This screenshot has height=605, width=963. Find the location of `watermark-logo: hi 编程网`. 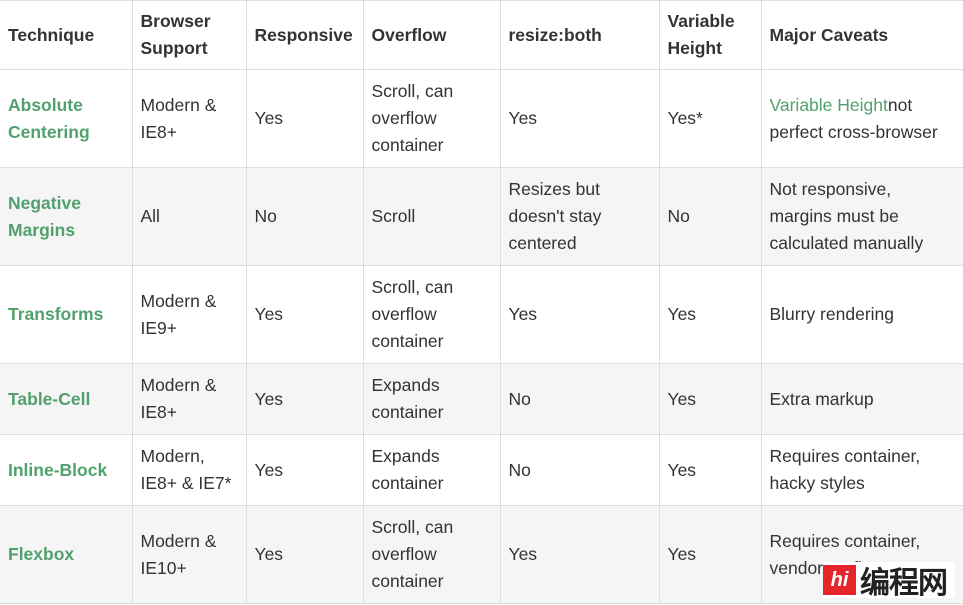

watermark-logo: hi 编程网 is located at coordinates (889, 581).